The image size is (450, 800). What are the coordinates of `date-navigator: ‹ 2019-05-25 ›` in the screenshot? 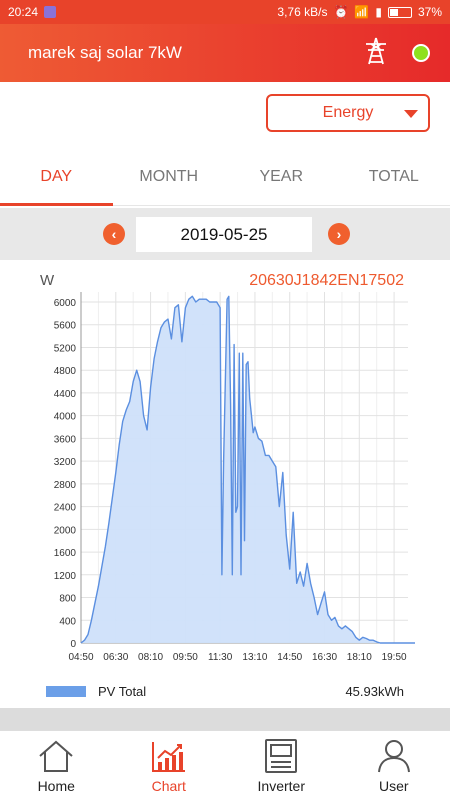 It's located at (225, 234).